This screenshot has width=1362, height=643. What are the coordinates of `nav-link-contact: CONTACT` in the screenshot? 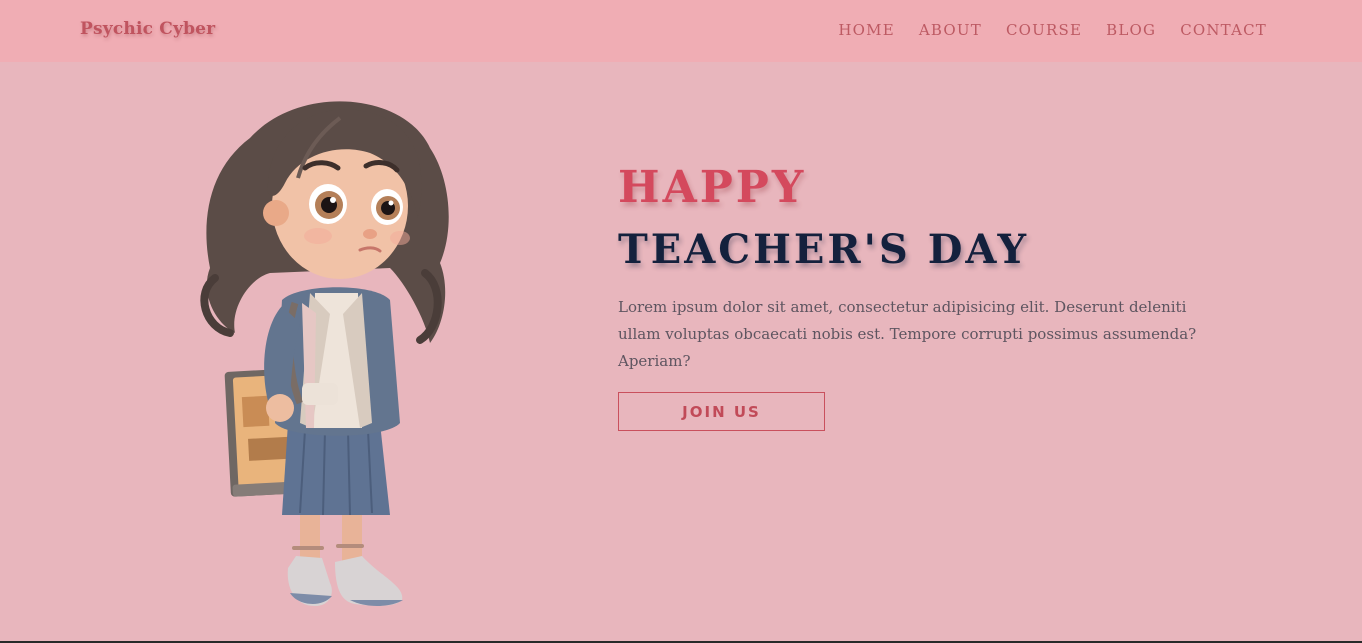 It's located at (1223, 30).